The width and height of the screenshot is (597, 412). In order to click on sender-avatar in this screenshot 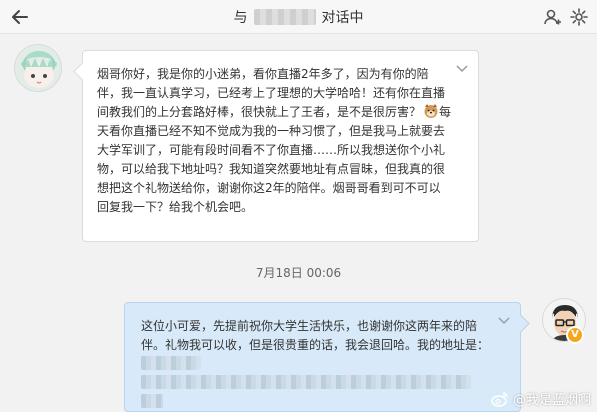, I will do `click(38, 68)`.